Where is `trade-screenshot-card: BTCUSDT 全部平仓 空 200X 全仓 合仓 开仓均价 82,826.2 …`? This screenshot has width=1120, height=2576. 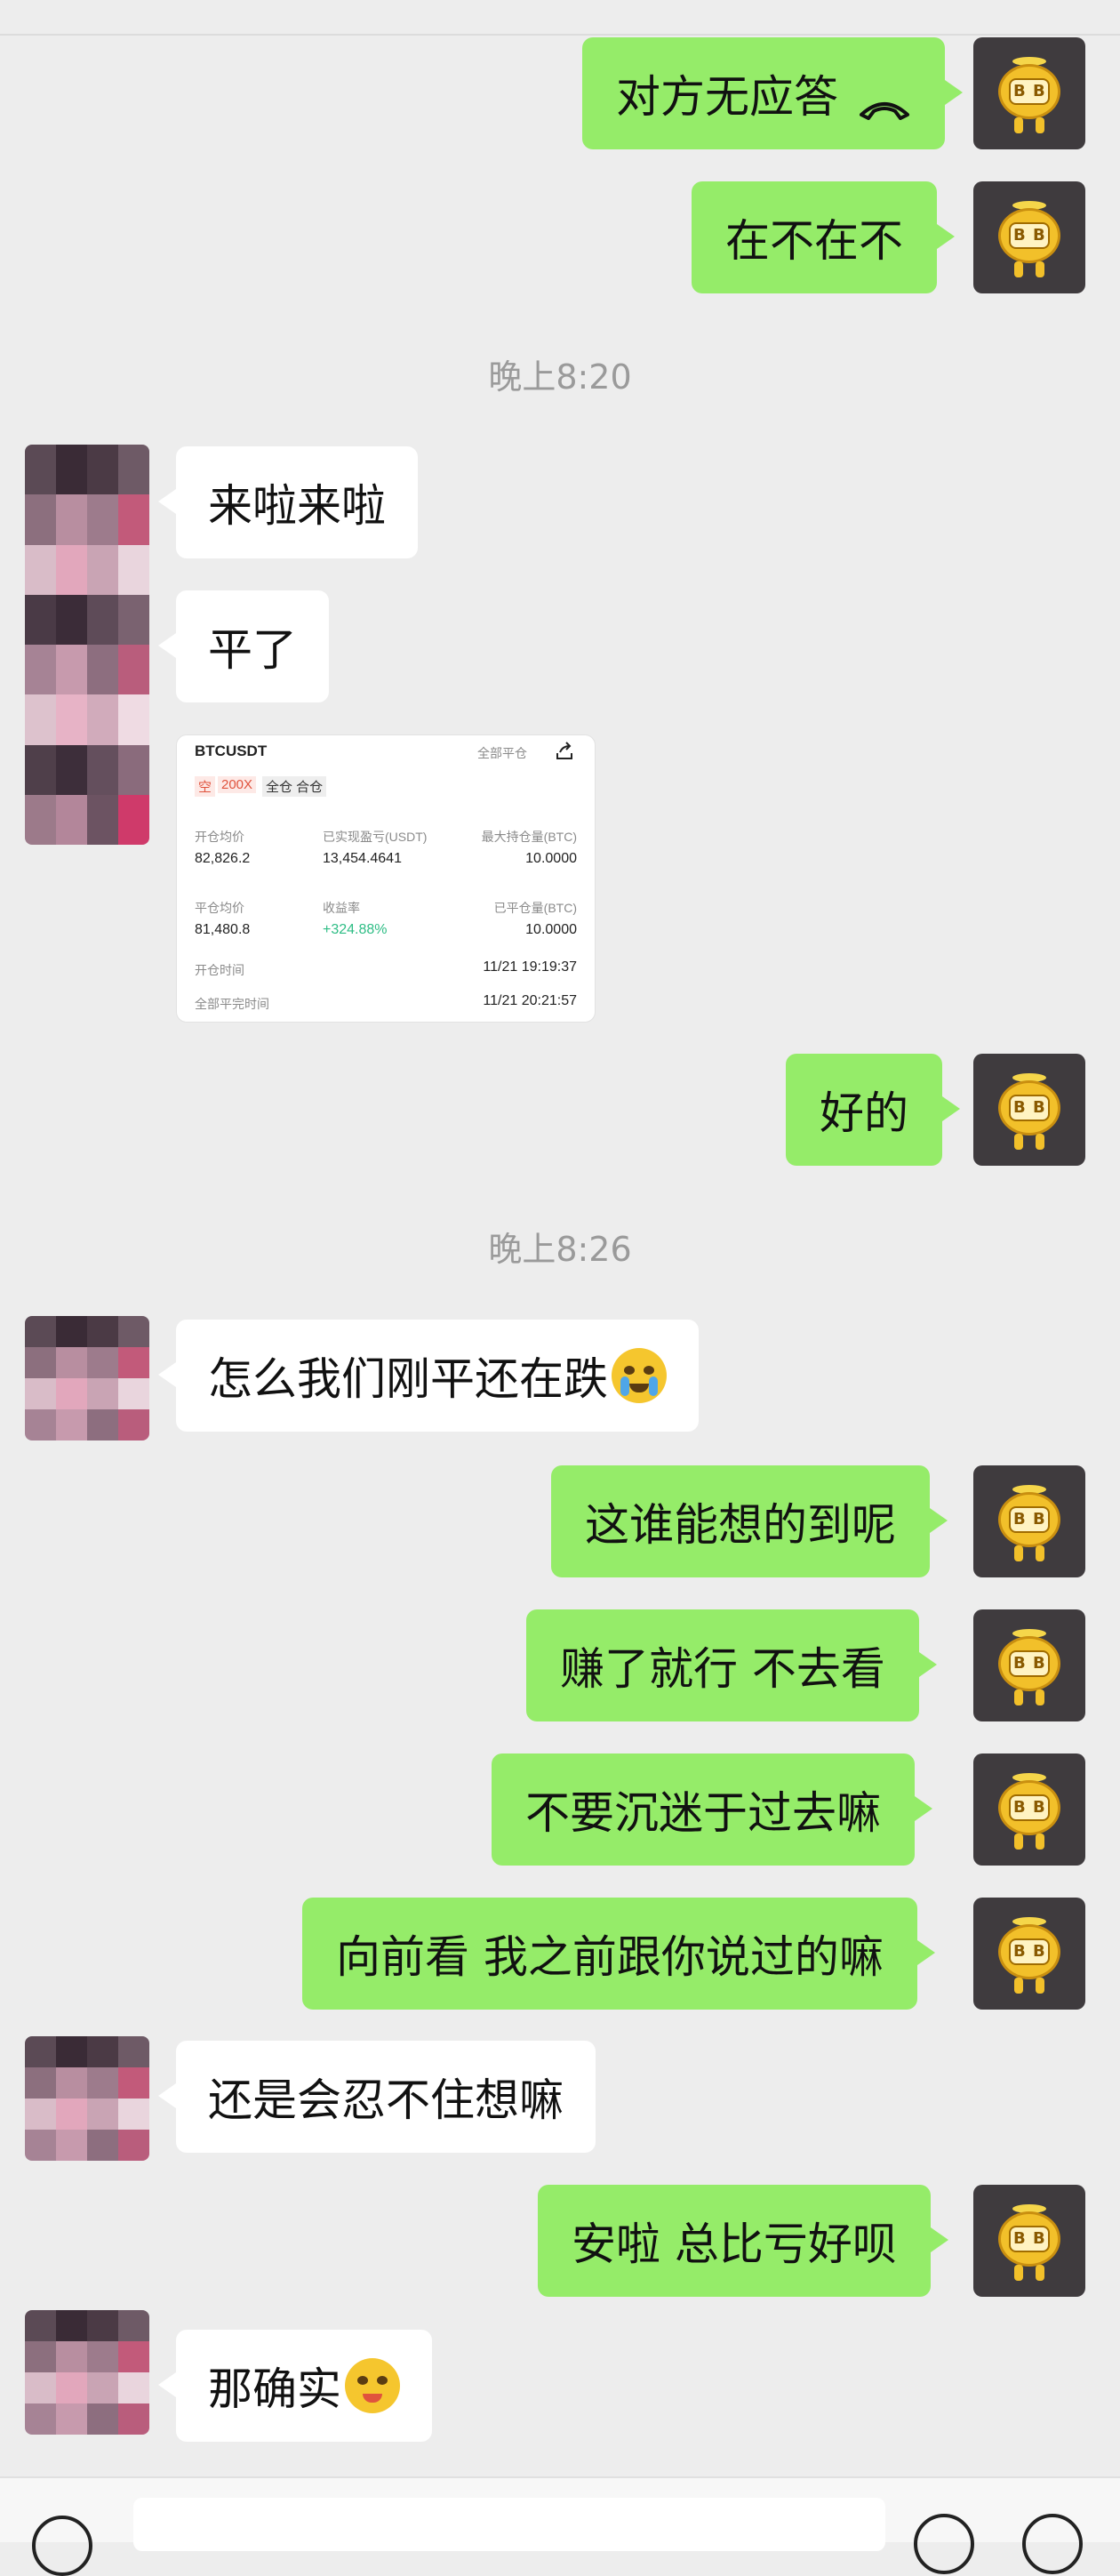 trade-screenshot-card: BTCUSDT 全部平仓 空 200X 全仓 合仓 开仓均价 82,826.2 … is located at coordinates (386, 878).